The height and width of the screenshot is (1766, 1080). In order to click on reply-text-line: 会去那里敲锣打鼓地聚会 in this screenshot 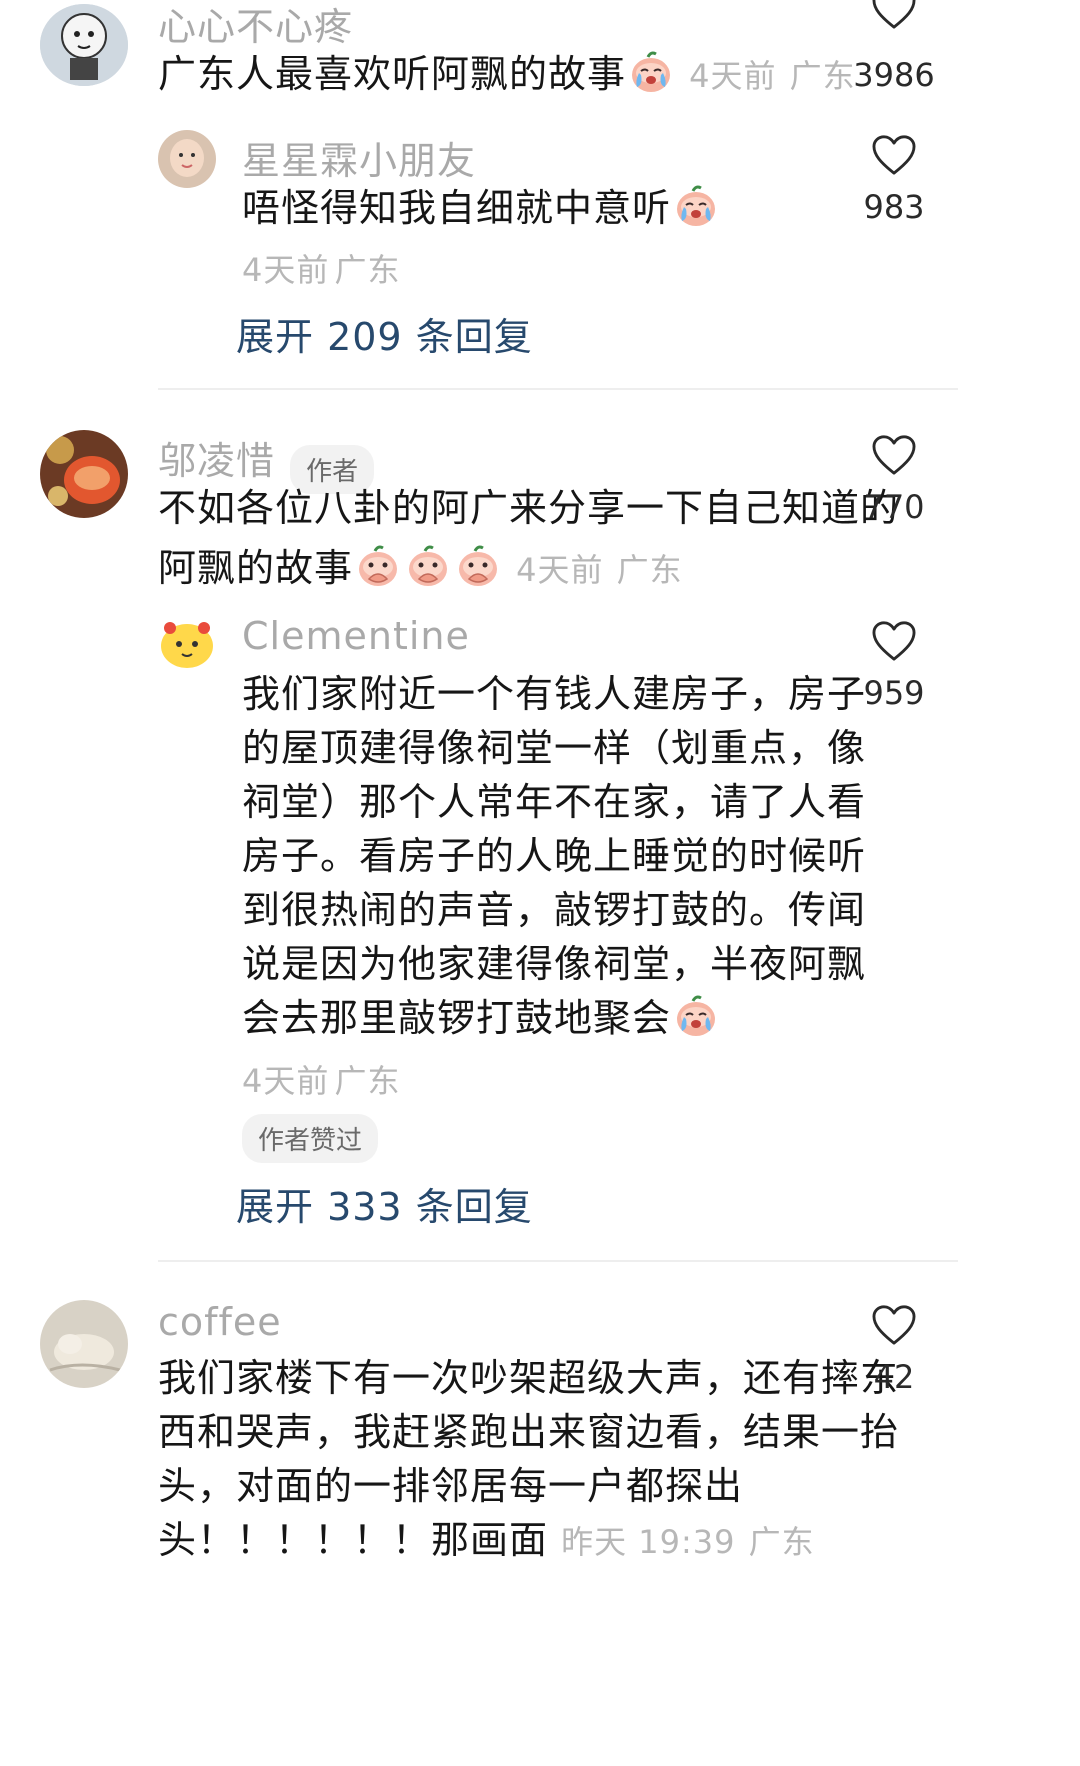, I will do `click(457, 1018)`.